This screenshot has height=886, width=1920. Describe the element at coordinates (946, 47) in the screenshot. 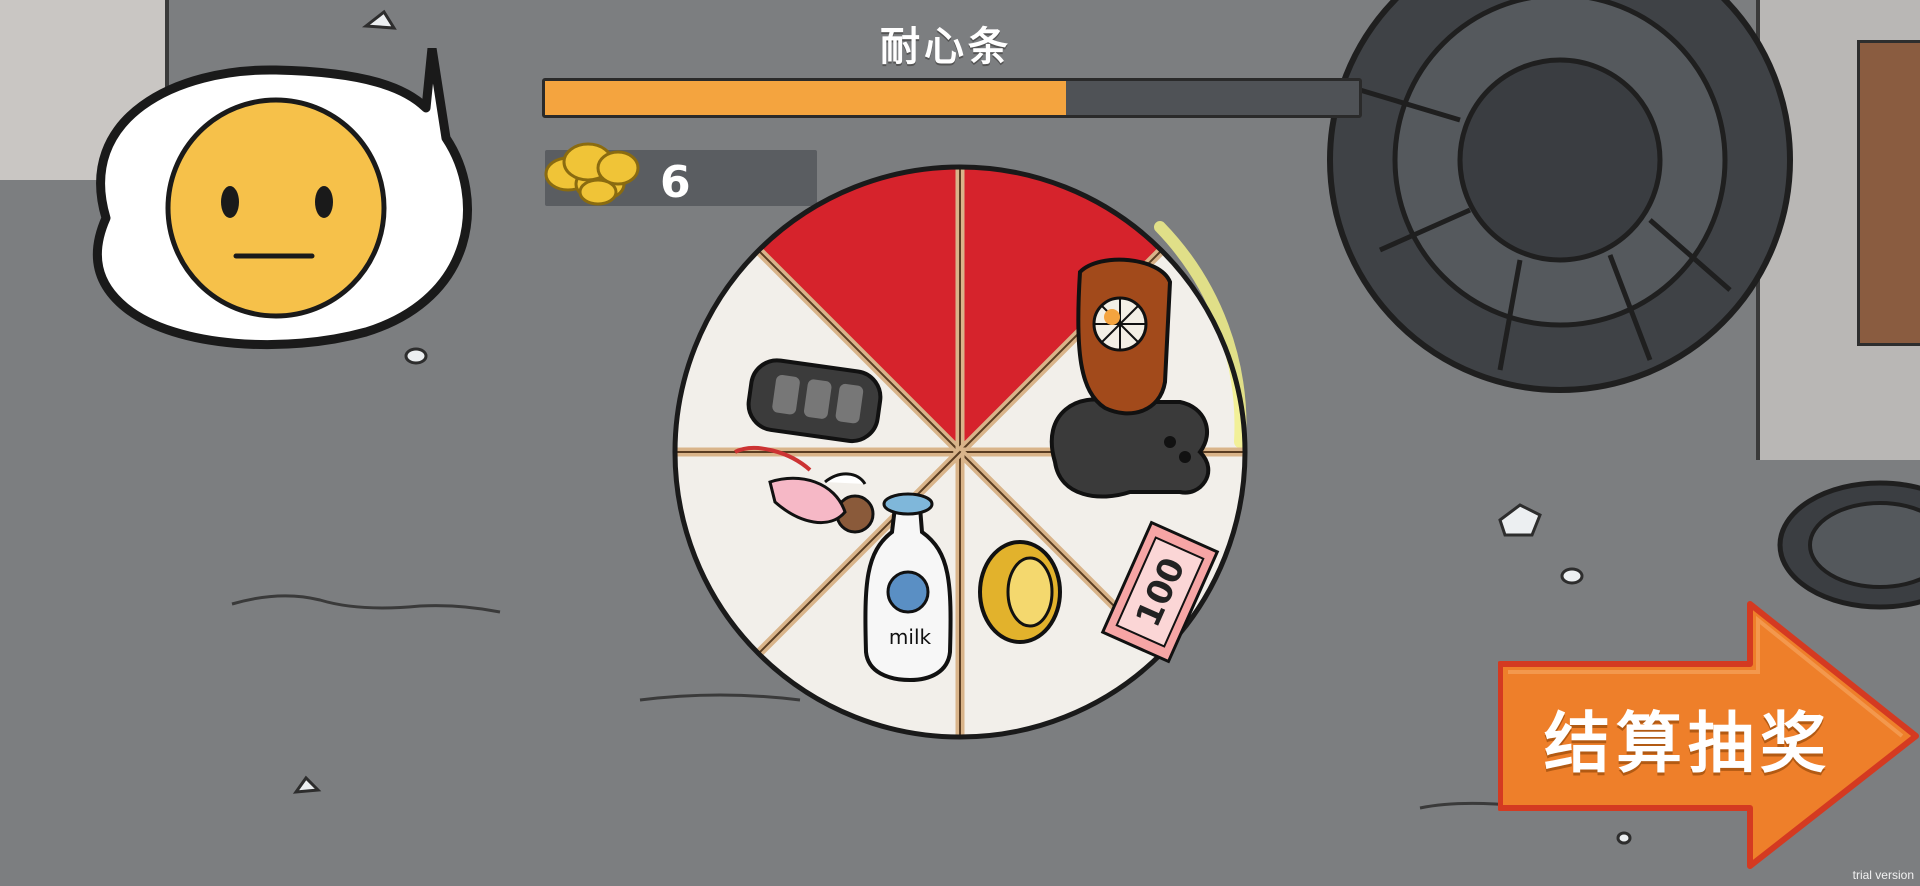

I see `patience-title: 耐心条` at that location.